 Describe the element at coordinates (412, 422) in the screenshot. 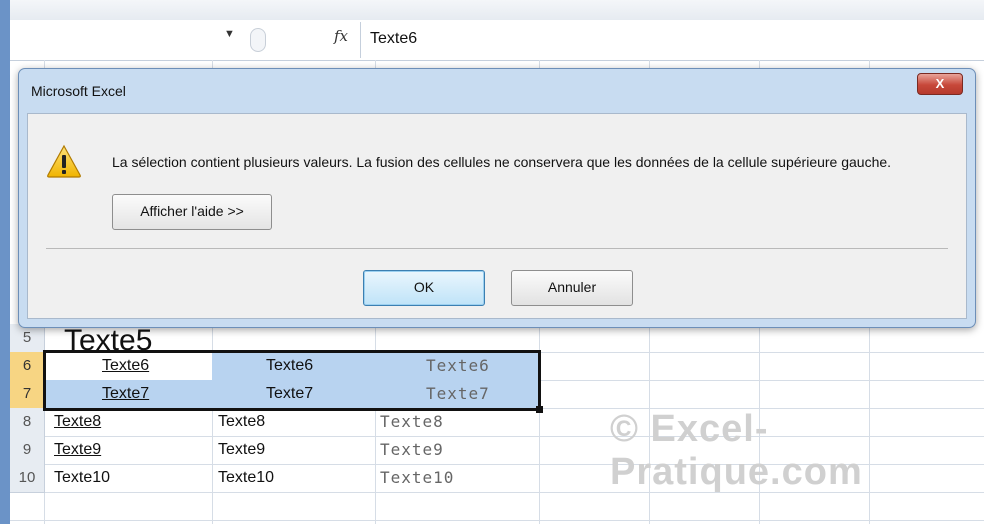

I see `cell-c8: Texte8` at that location.